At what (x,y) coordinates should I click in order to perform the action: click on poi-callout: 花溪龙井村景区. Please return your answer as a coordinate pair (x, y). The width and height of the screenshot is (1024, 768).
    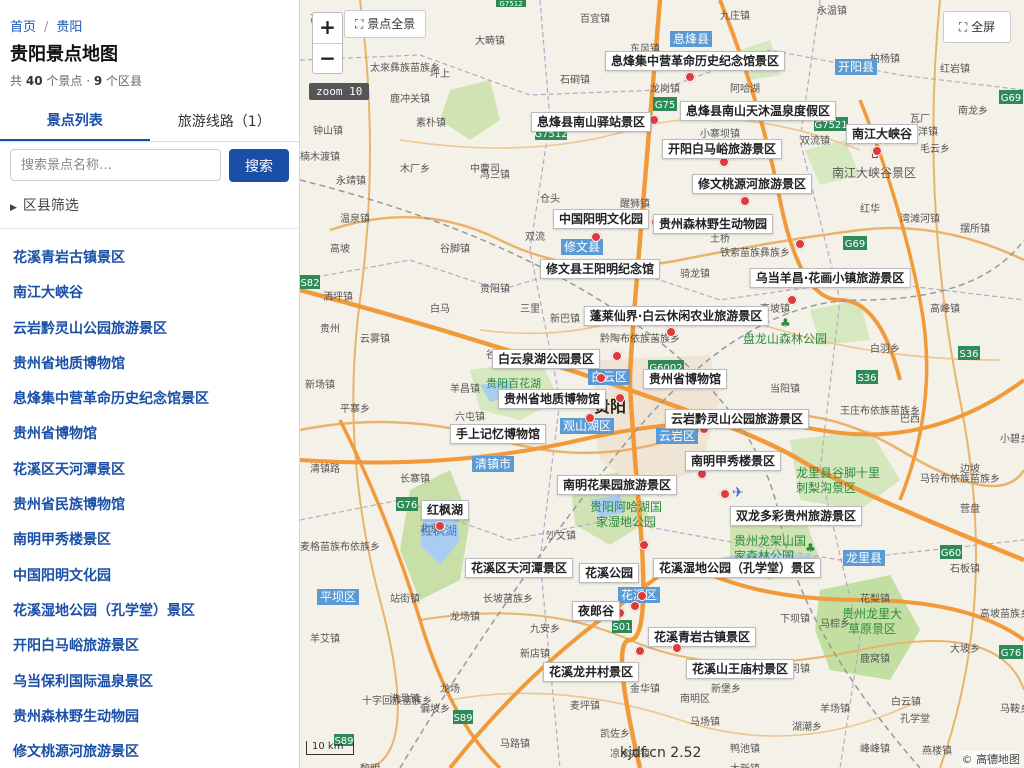
    Looking at the image, I should click on (591, 672).